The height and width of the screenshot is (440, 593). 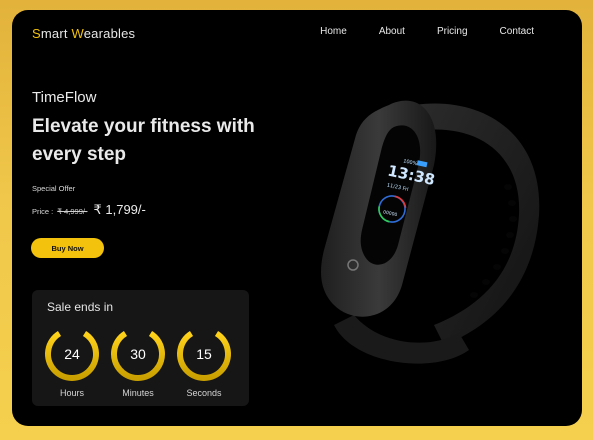 I want to click on price-label: Price :, so click(x=43, y=211).